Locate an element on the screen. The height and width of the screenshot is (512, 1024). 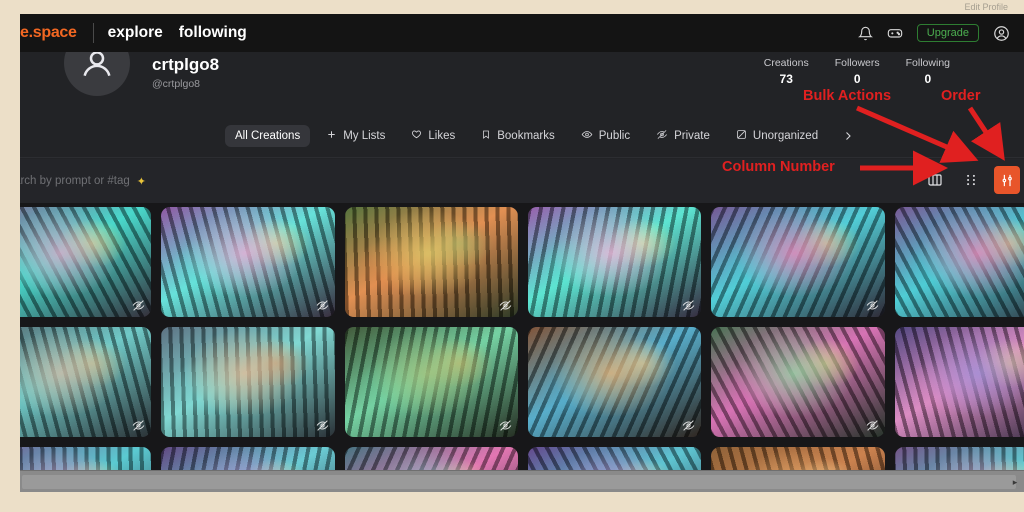
tab-bookmarks: Bookmarks is located at coordinates (518, 136).